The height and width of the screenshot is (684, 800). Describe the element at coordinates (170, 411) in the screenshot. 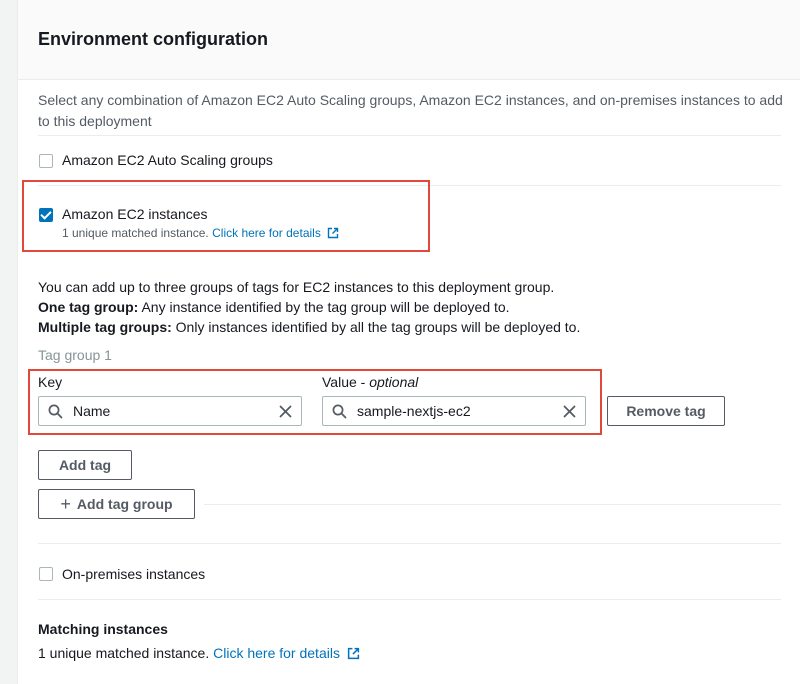

I see `key-input: Name` at that location.